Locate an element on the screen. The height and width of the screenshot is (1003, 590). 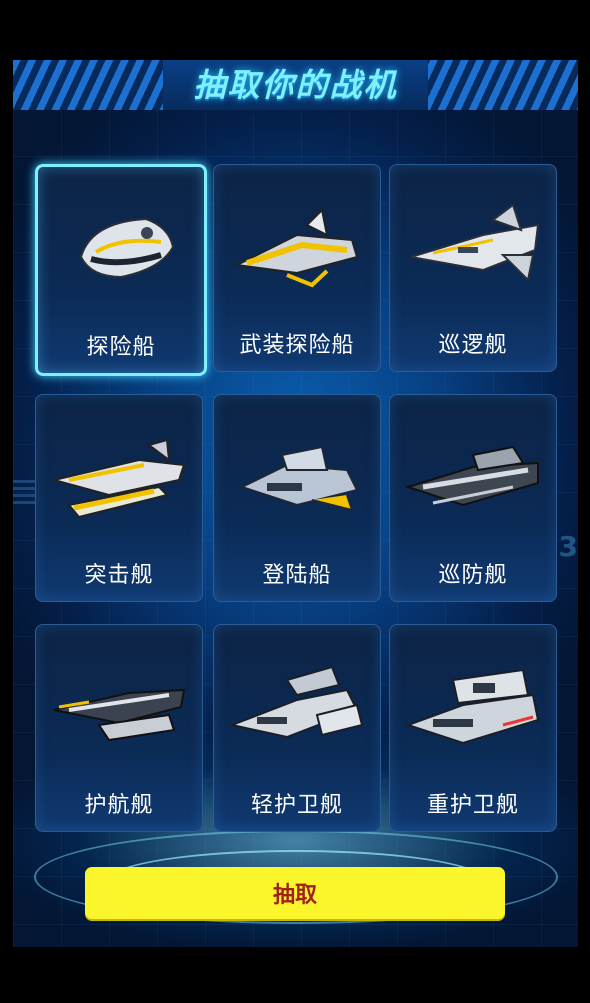
ship-card-heavy-corvette: 重护卫舰 is located at coordinates (473, 728).